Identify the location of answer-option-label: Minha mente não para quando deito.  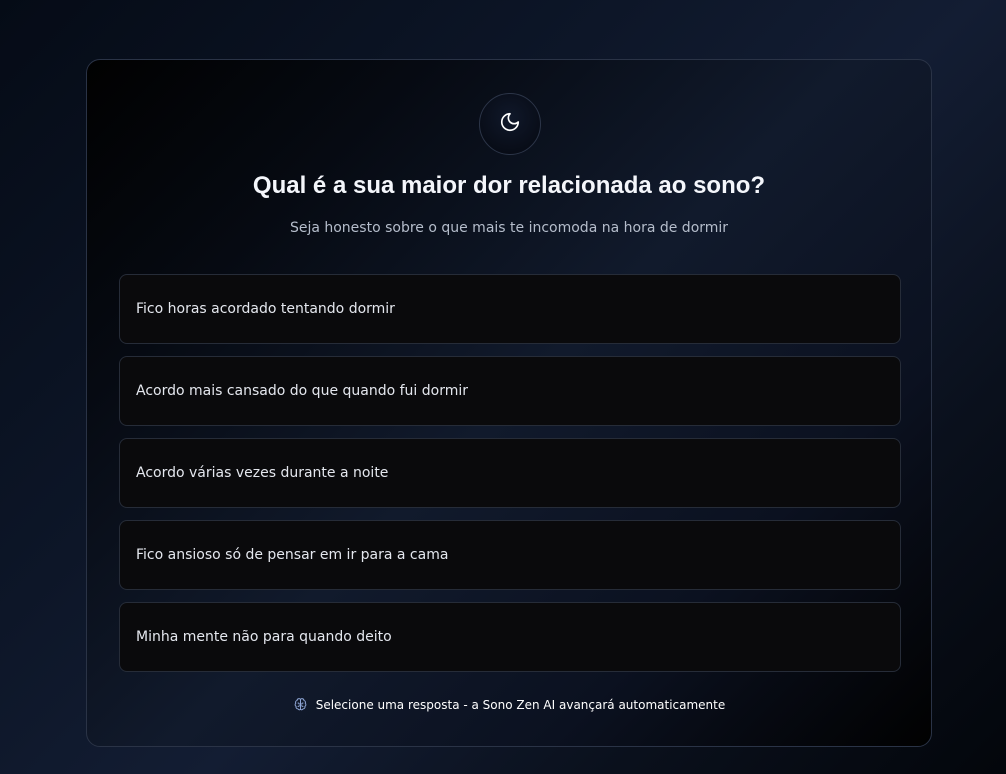
(264, 637).